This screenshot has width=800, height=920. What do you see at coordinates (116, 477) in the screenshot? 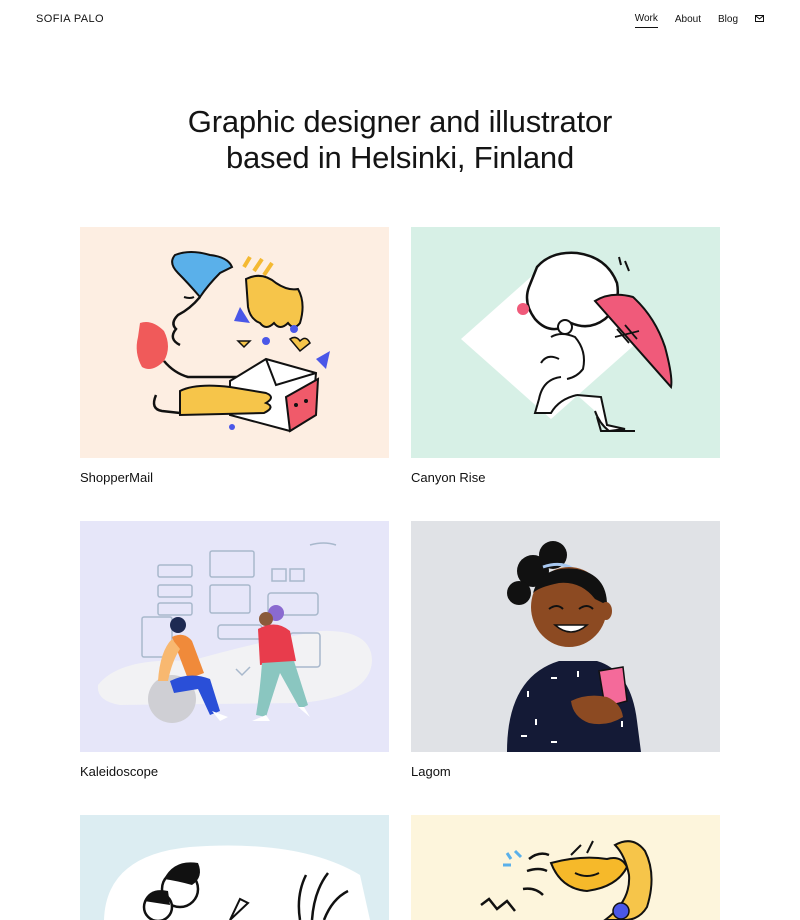
I see `project-title: ShopperMail` at bounding box center [116, 477].